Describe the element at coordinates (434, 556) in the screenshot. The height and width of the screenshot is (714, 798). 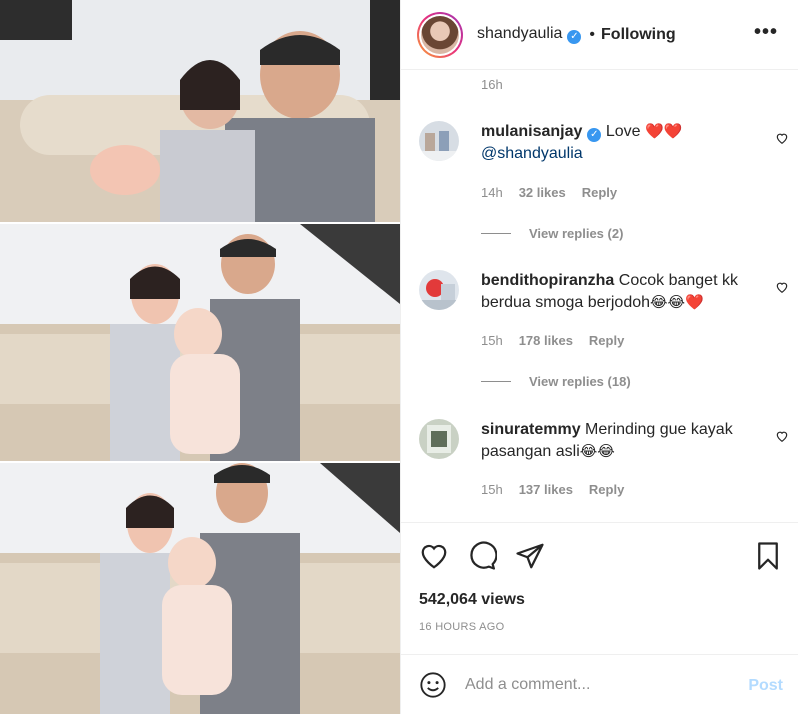
I see `like-heart-icon` at that location.